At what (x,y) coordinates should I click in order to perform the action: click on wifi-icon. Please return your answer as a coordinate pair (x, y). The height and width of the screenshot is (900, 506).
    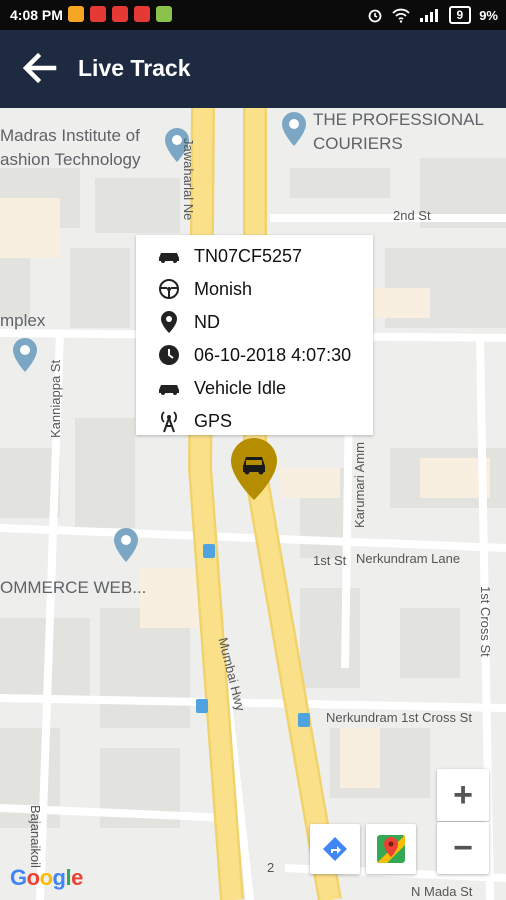
    Looking at the image, I should click on (400, 15).